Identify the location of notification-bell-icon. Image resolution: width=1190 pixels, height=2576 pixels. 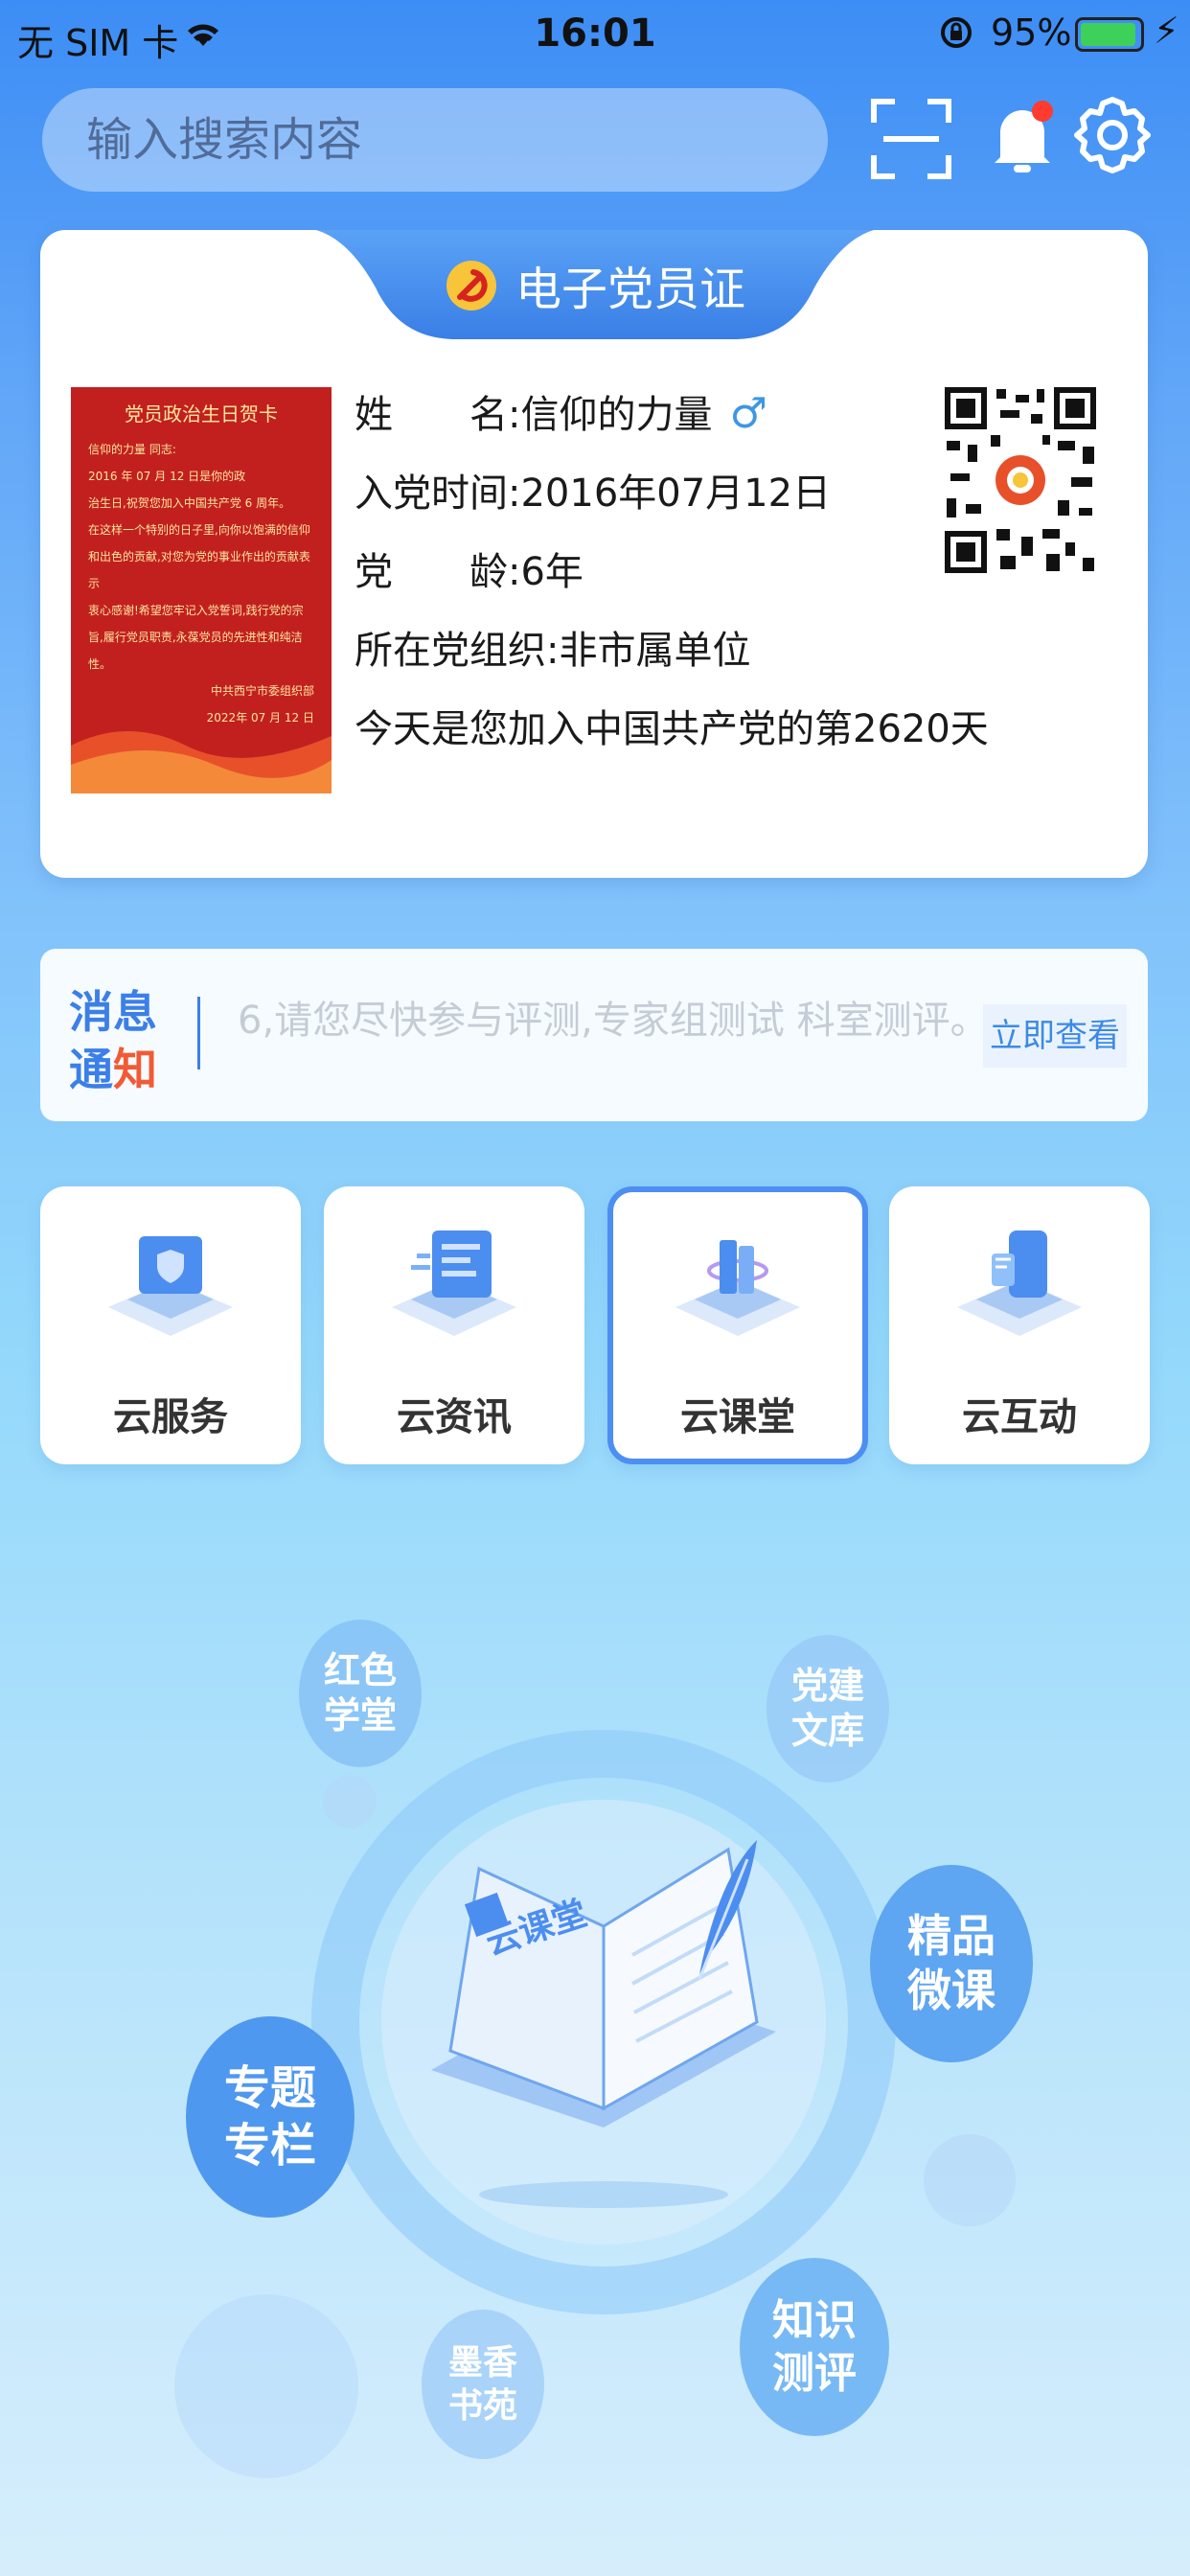
(1022, 137).